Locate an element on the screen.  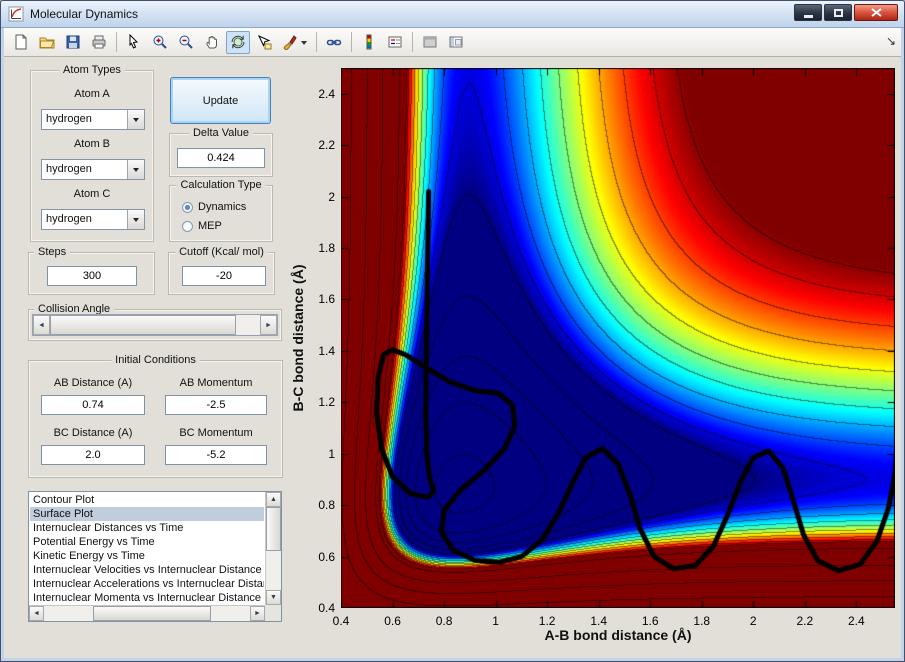
bc-momentum-field is located at coordinates (216, 455).